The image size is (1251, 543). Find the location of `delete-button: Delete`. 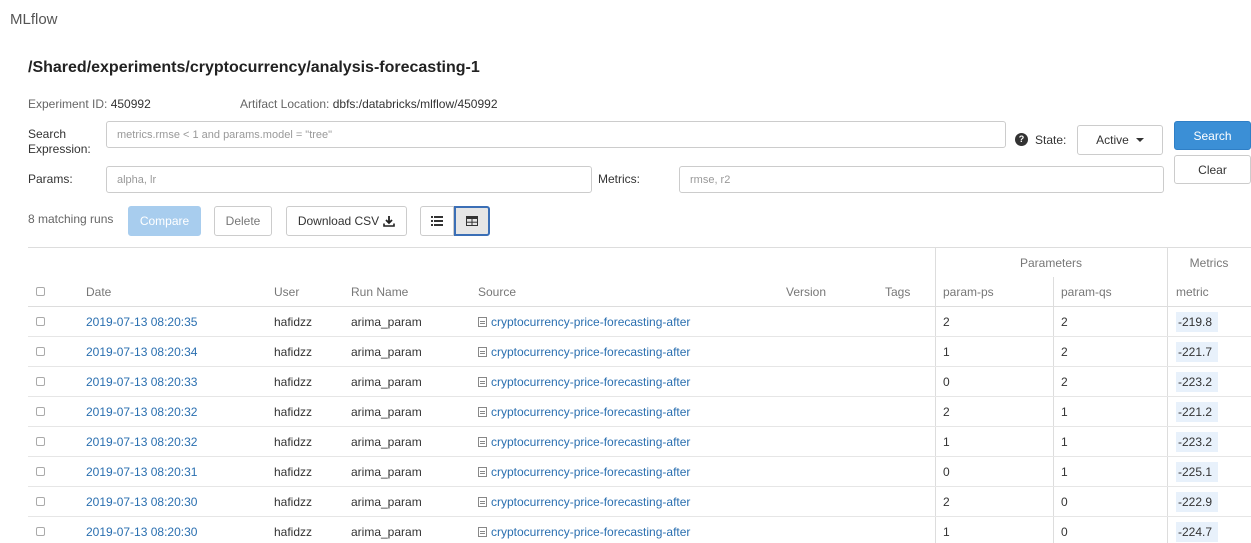

delete-button: Delete is located at coordinates (243, 221).